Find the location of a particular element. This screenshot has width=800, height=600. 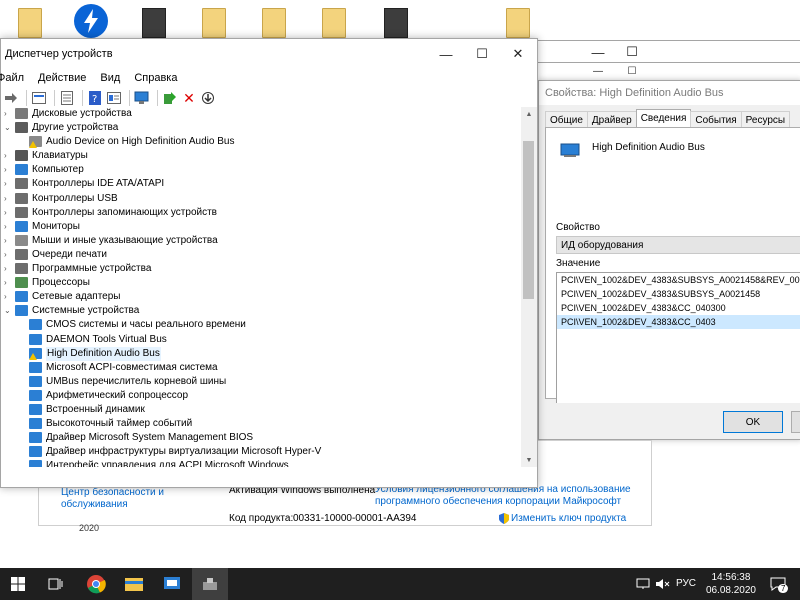

tree-category: › Процессоры is located at coordinates (261, 283).